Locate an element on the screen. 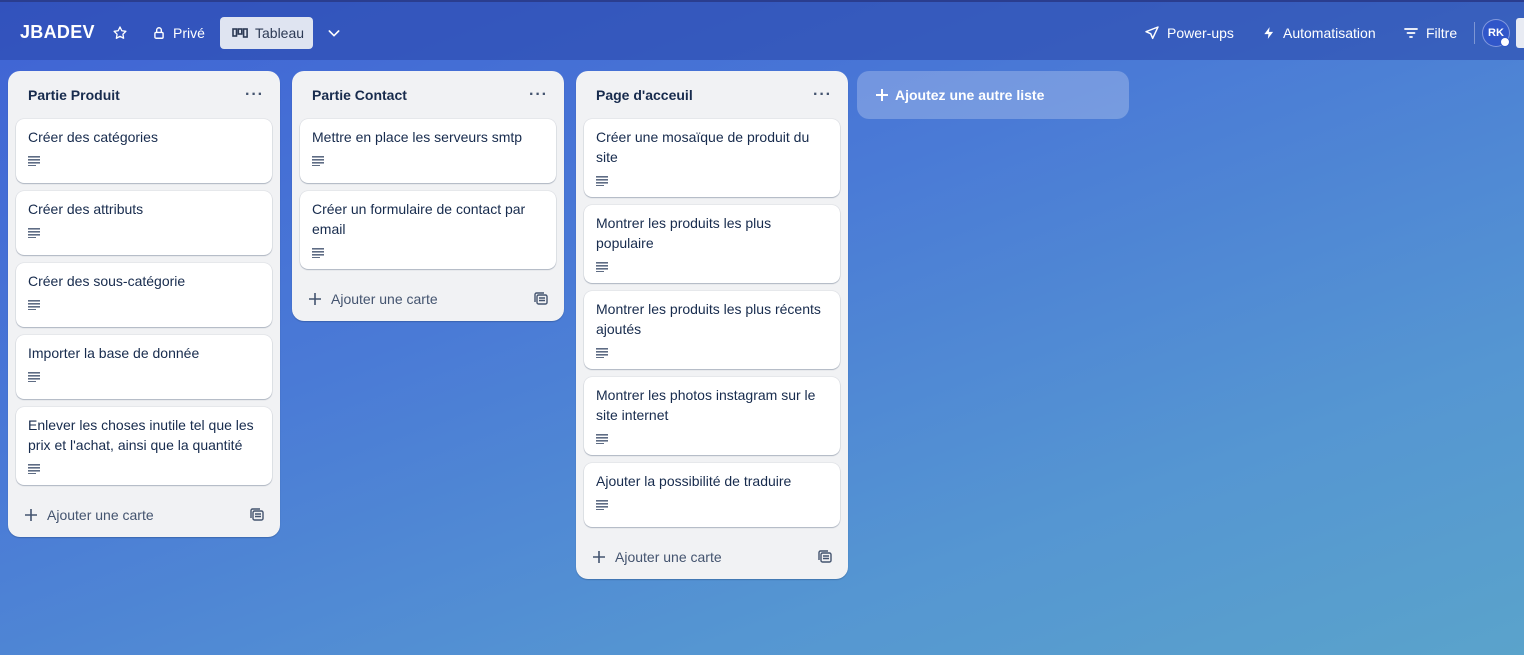 This screenshot has height=655, width=1524. card-title: Créer des sous-catégorie is located at coordinates (107, 281).